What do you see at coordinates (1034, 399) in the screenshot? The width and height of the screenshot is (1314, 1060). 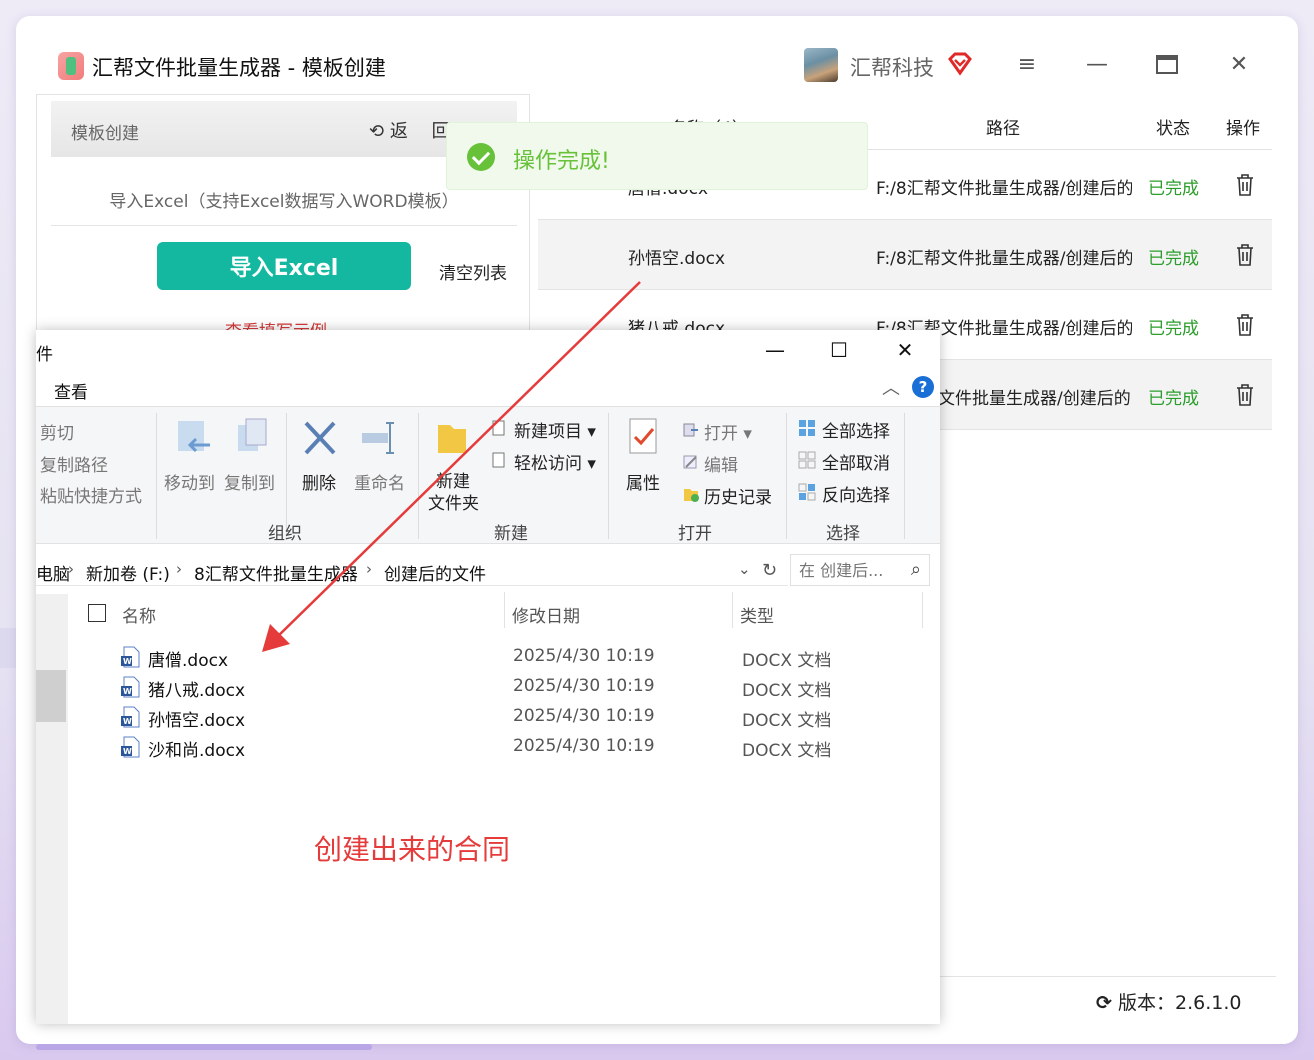 I see `row-path: 文件批量生成器/创建后的` at bounding box center [1034, 399].